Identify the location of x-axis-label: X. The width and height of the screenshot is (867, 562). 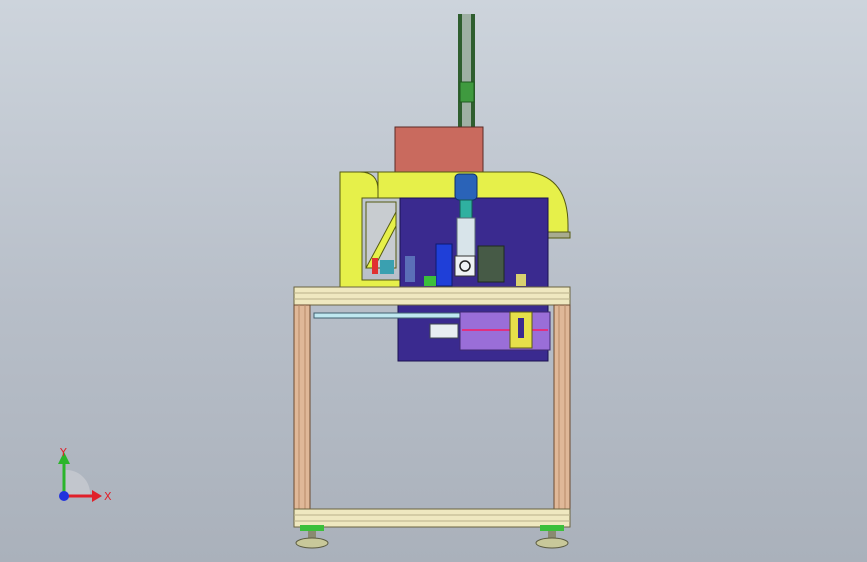
(108, 496).